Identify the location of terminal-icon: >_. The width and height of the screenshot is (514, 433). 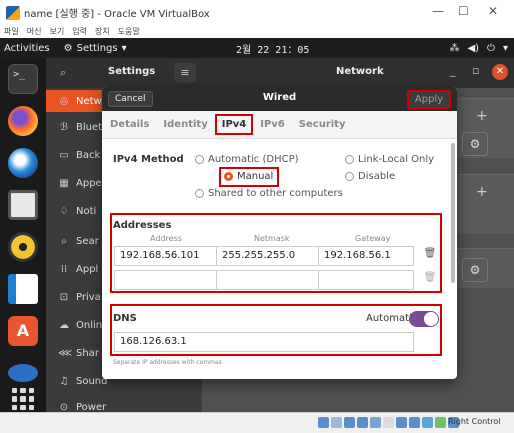
(23, 79).